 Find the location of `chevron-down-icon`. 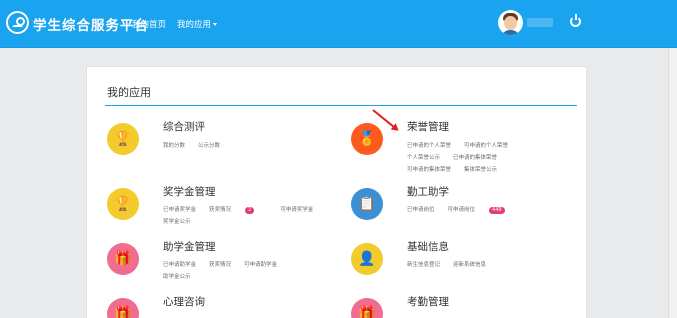

chevron-down-icon is located at coordinates (215, 24).